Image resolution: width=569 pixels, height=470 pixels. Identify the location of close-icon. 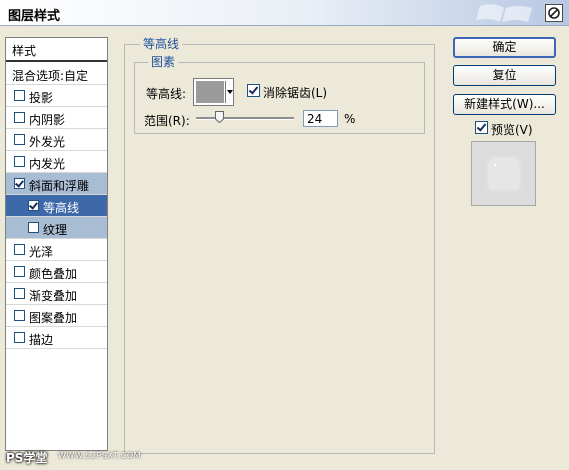
(554, 13).